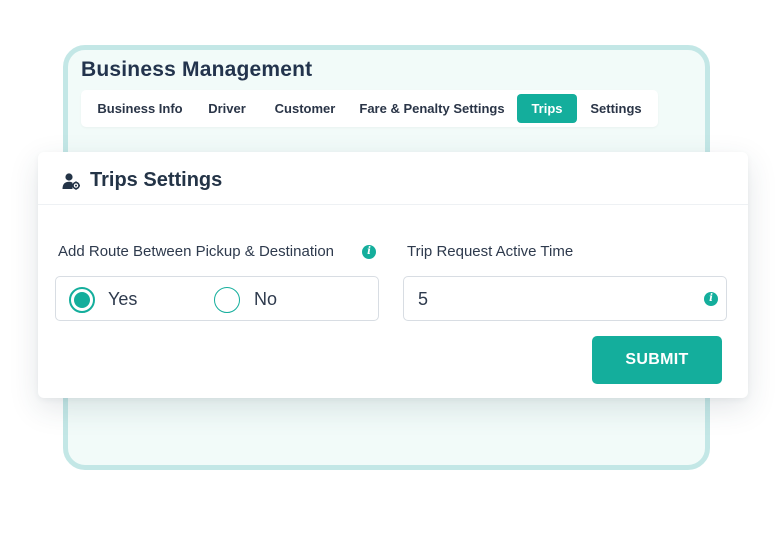 Image resolution: width=781 pixels, height=541 pixels. Describe the element at coordinates (305, 108) in the screenshot. I see `tab-customer: Customer` at that location.